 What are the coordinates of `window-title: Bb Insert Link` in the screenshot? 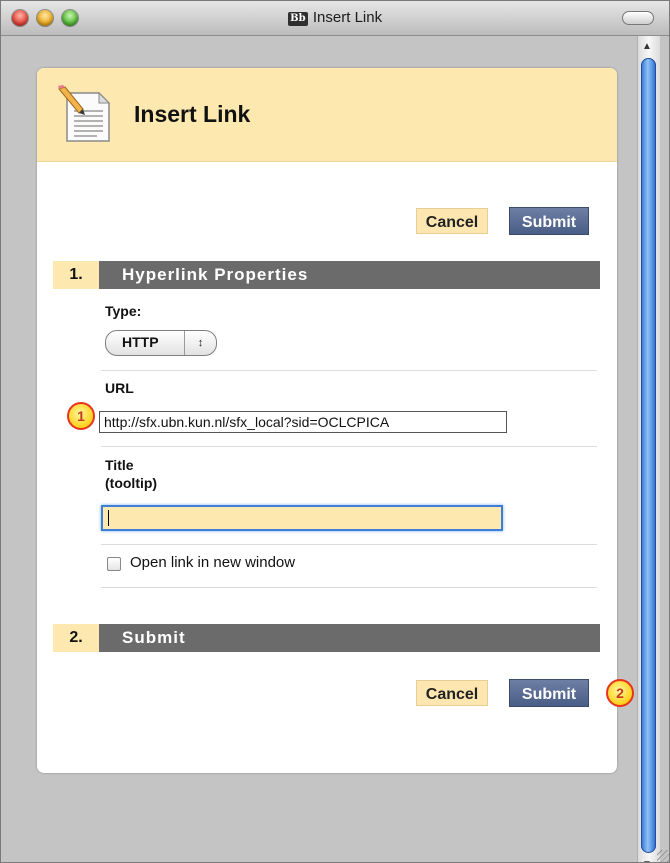 It's located at (335, 17).